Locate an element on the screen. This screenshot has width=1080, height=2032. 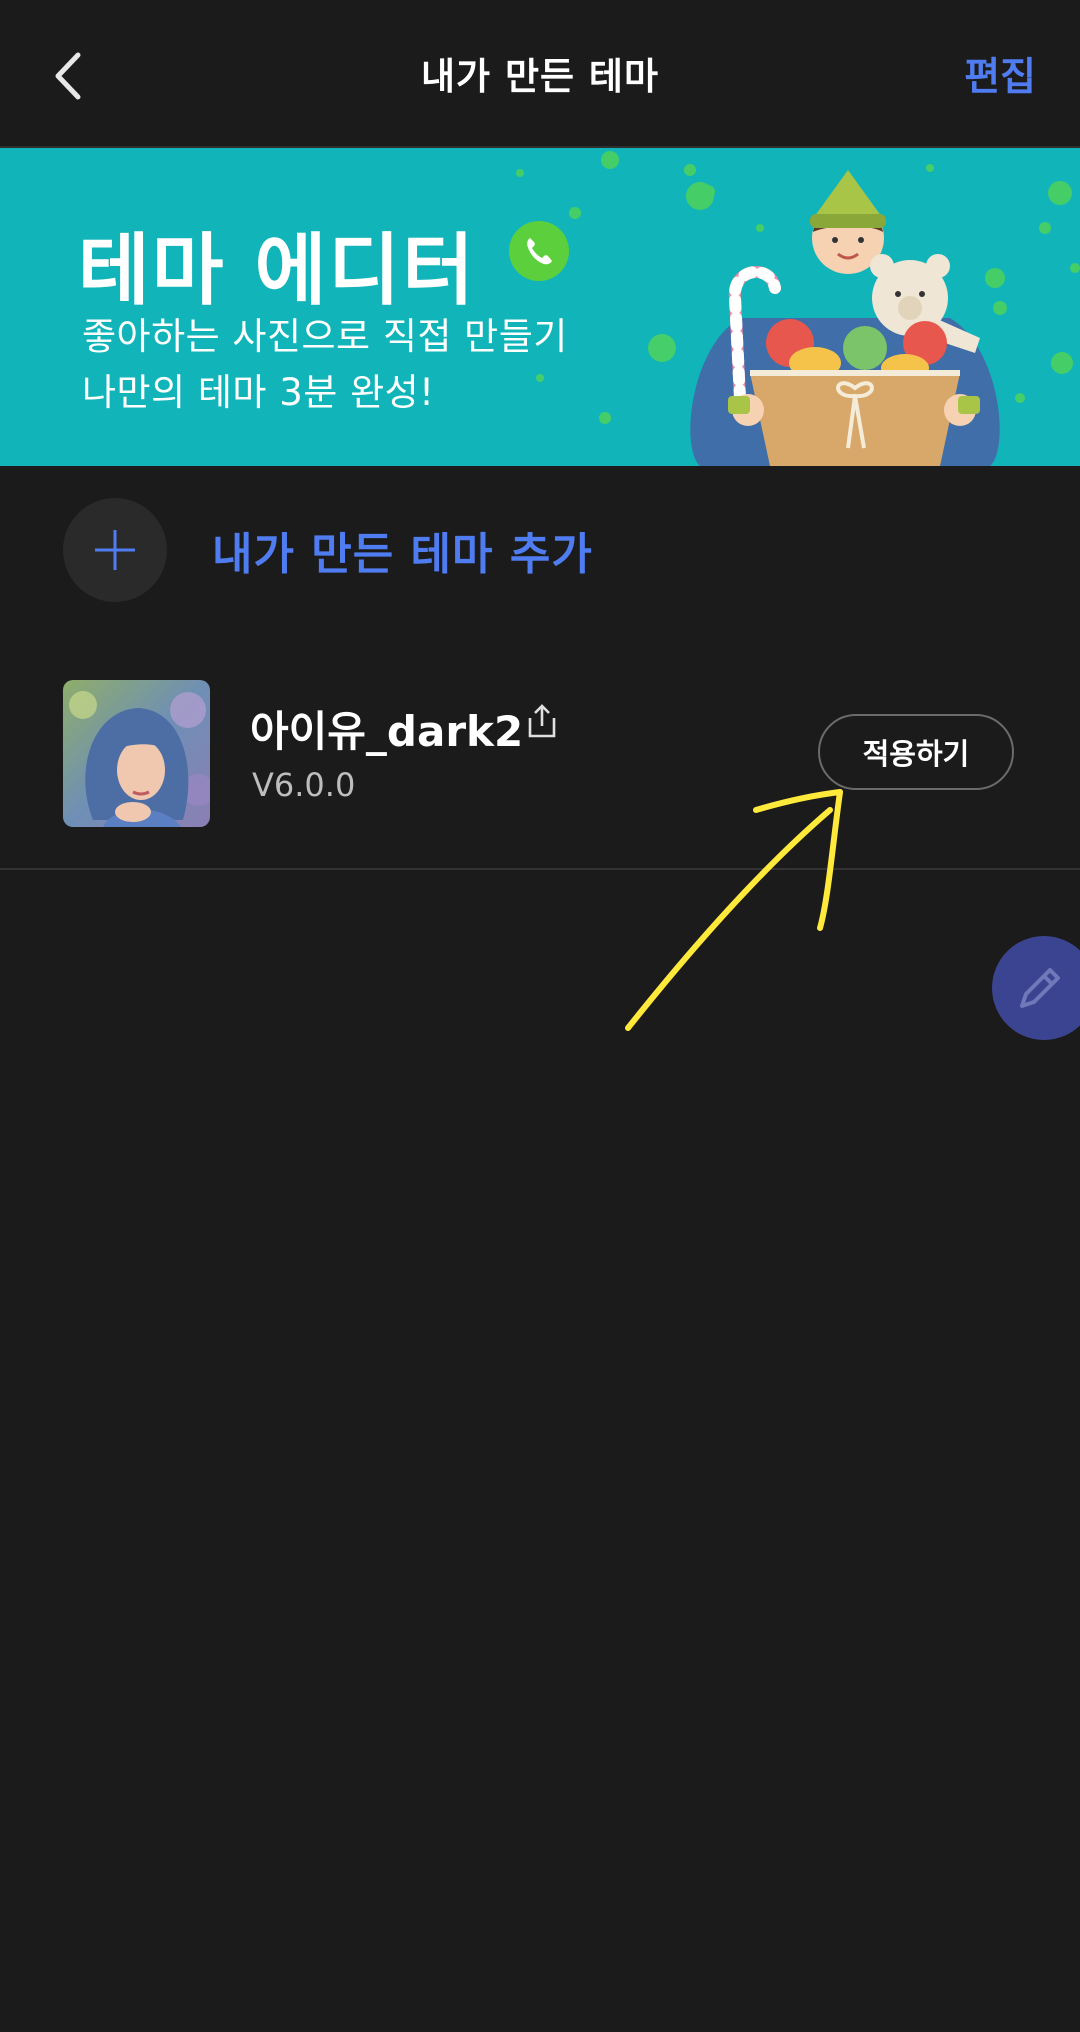
share-icon is located at coordinates (542, 722).